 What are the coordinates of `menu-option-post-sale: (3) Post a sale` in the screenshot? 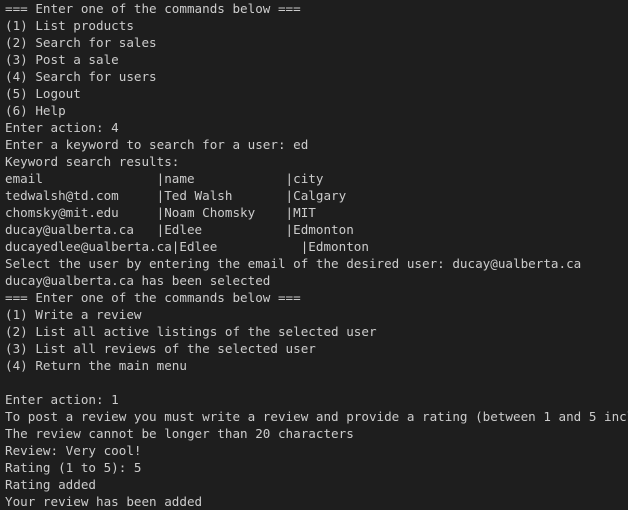 It's located at (62, 59).